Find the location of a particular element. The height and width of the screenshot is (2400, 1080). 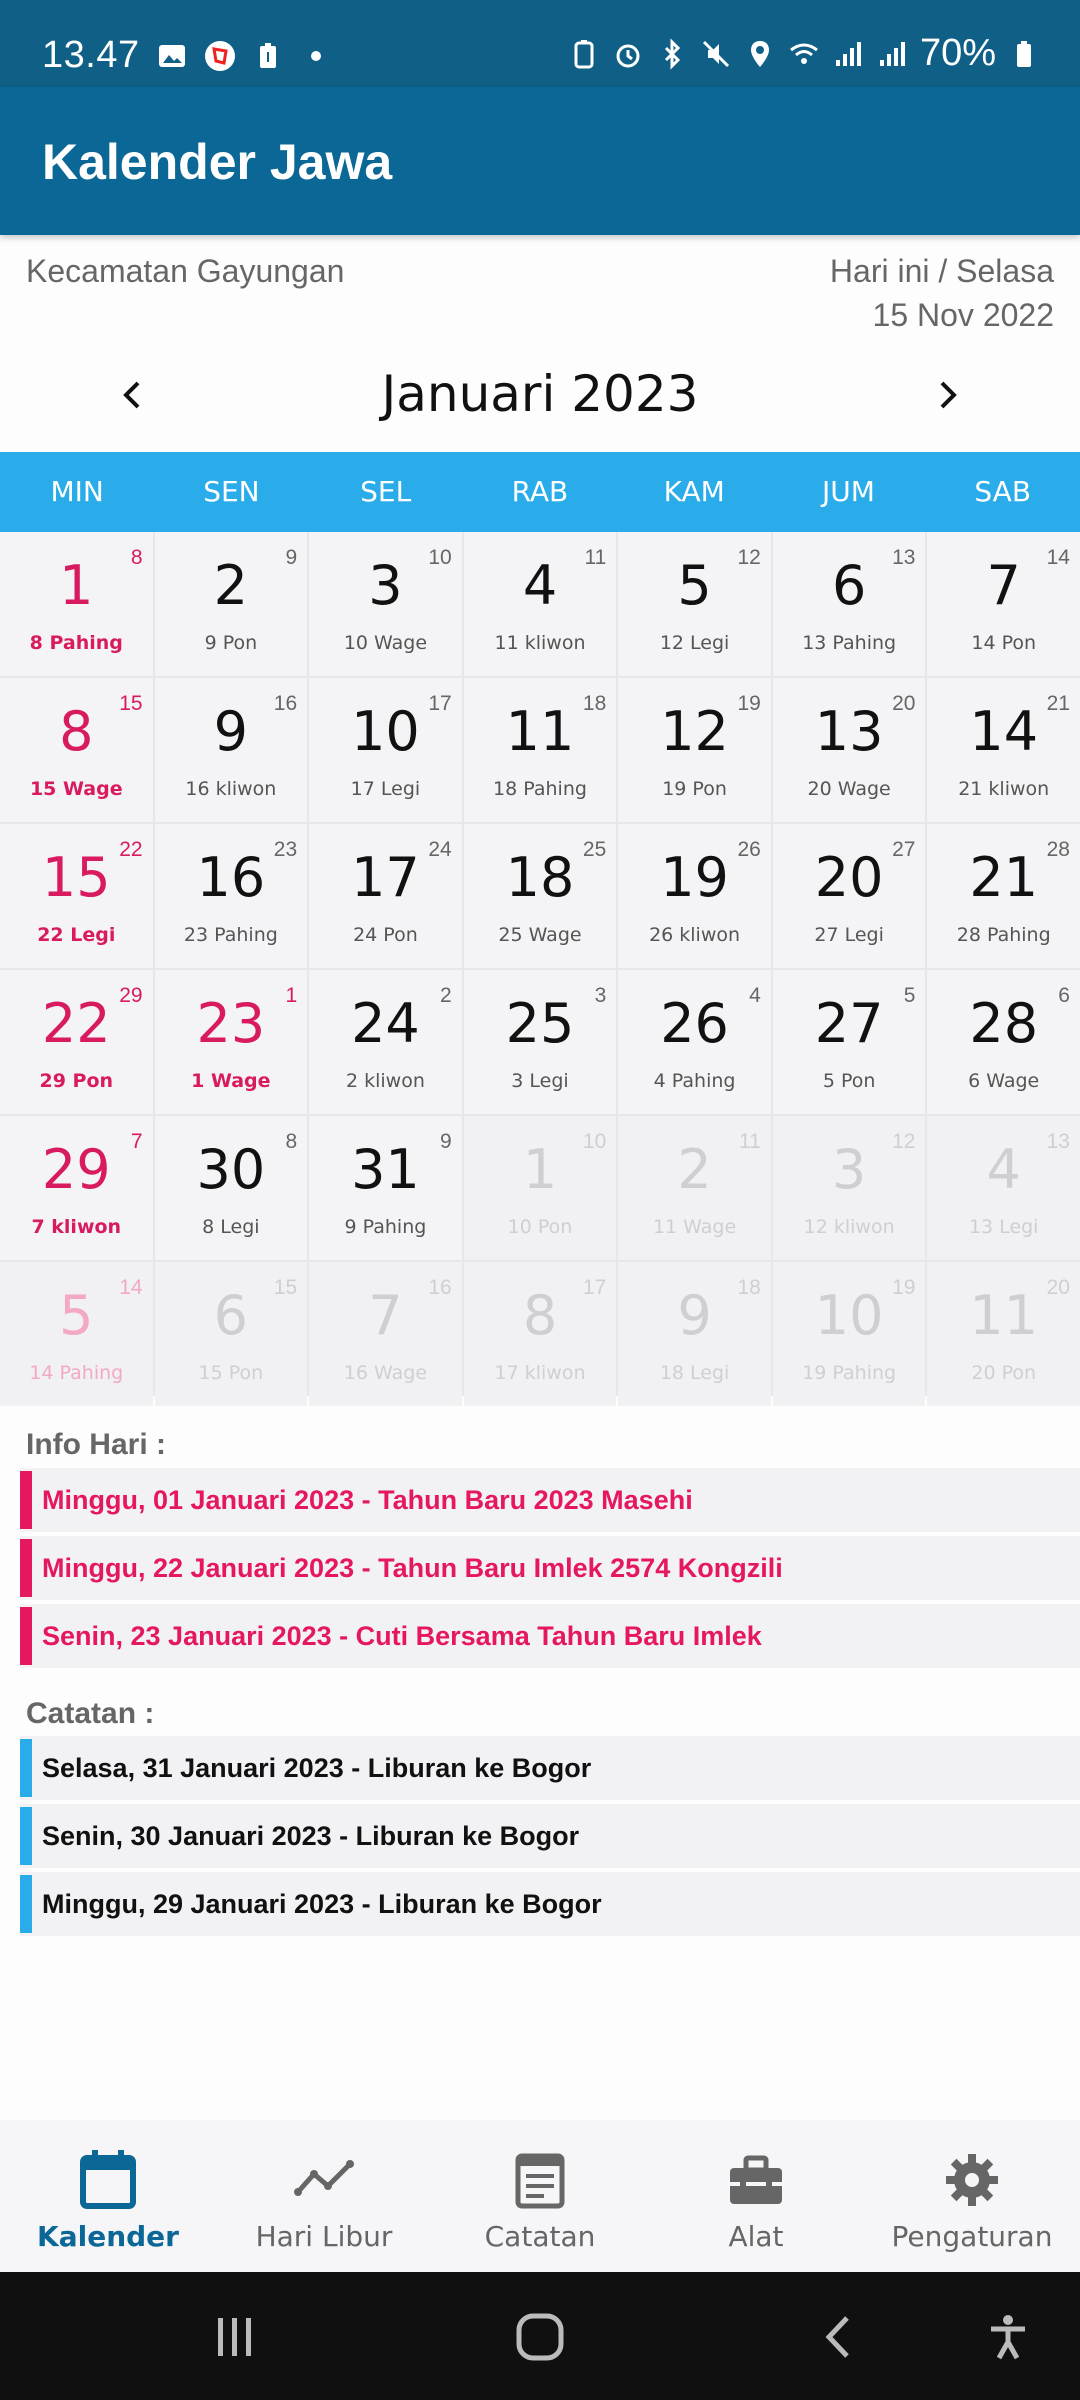

pasaran-label: 4 Pahing is located at coordinates (694, 1081).